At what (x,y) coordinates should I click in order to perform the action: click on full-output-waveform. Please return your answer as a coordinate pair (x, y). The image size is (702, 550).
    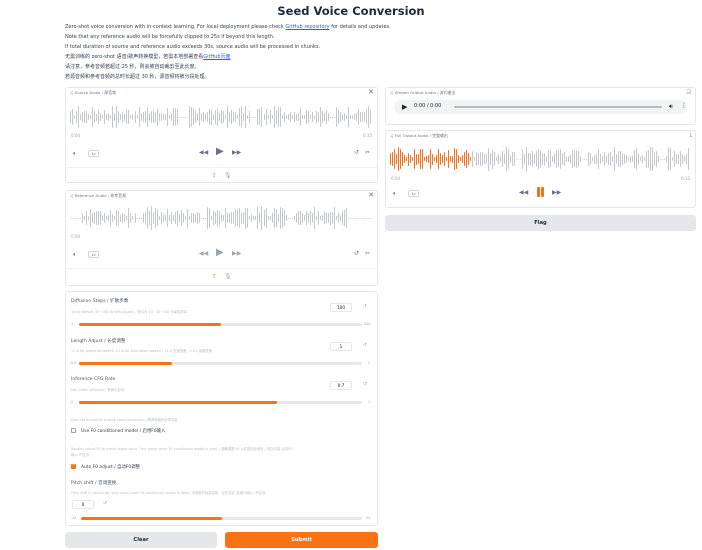
    Looking at the image, I should click on (540, 159).